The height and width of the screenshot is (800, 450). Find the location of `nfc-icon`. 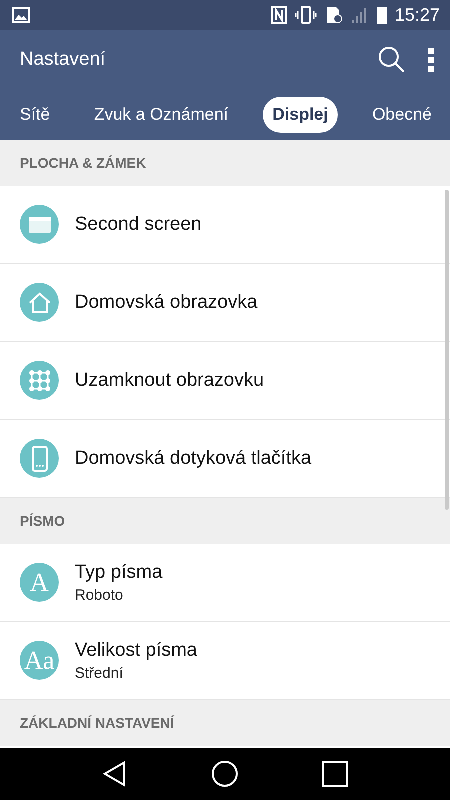

nfc-icon is located at coordinates (278, 15).